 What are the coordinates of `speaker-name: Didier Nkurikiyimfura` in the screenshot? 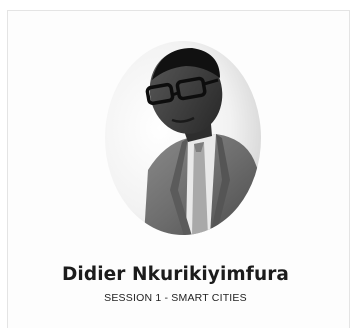 It's located at (175, 274).